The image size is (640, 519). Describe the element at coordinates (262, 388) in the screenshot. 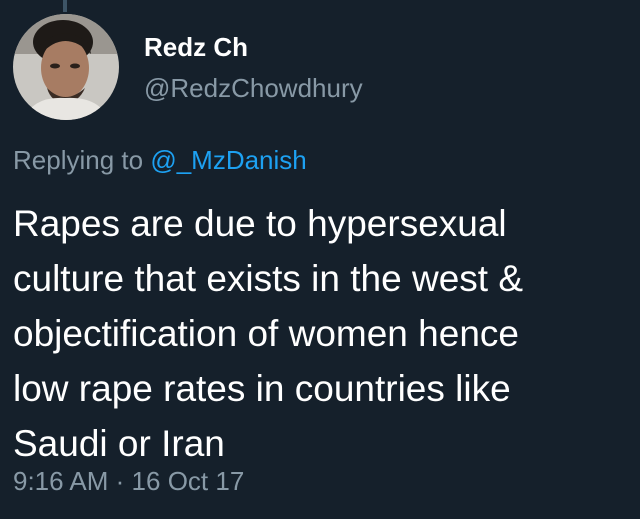

I see `tweet-text-line: low rape rates in countries like` at that location.